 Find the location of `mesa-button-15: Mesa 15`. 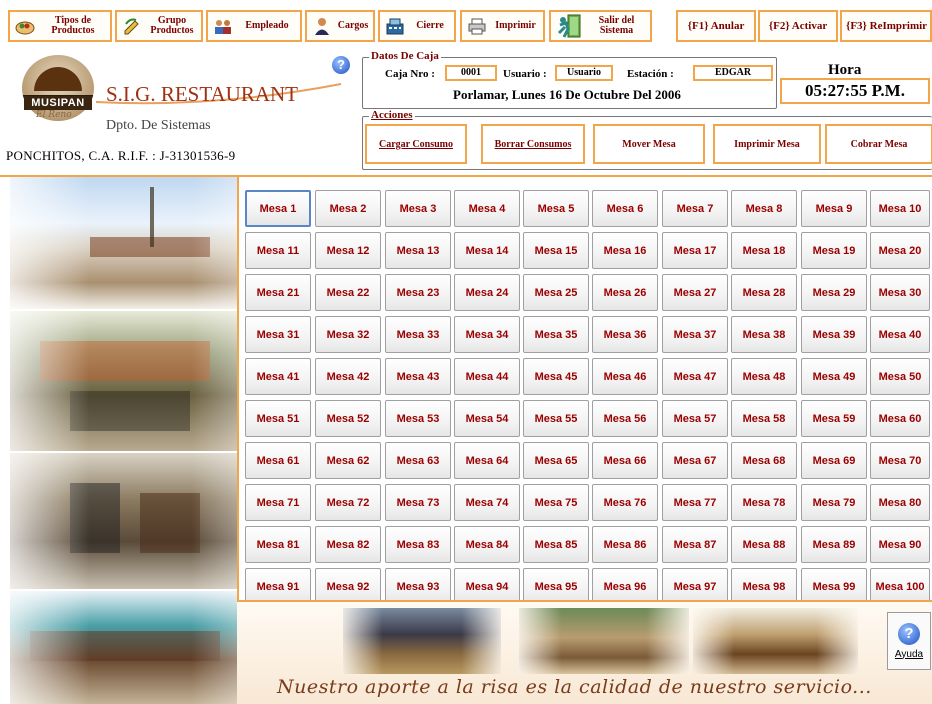

mesa-button-15: Mesa 15 is located at coordinates (556, 250).